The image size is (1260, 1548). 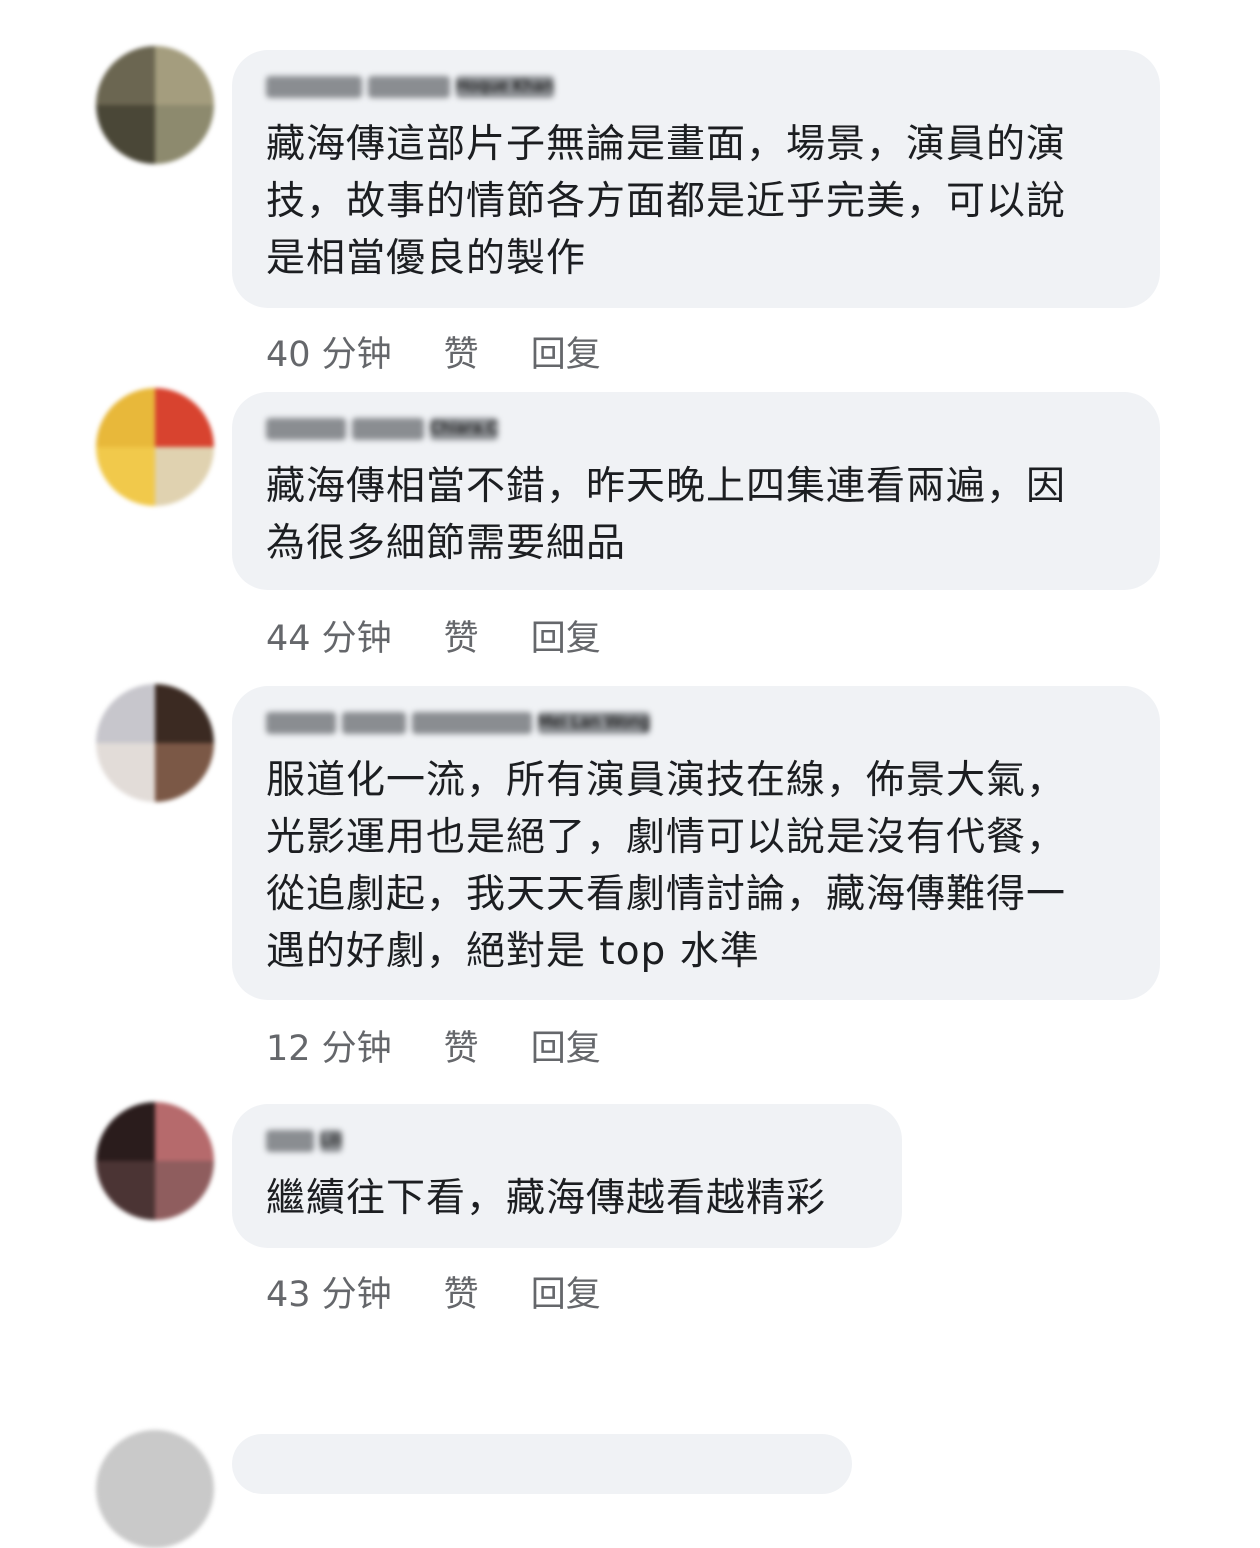 I want to click on author-name-blurred: Mei Lan Wong, so click(x=695, y=725).